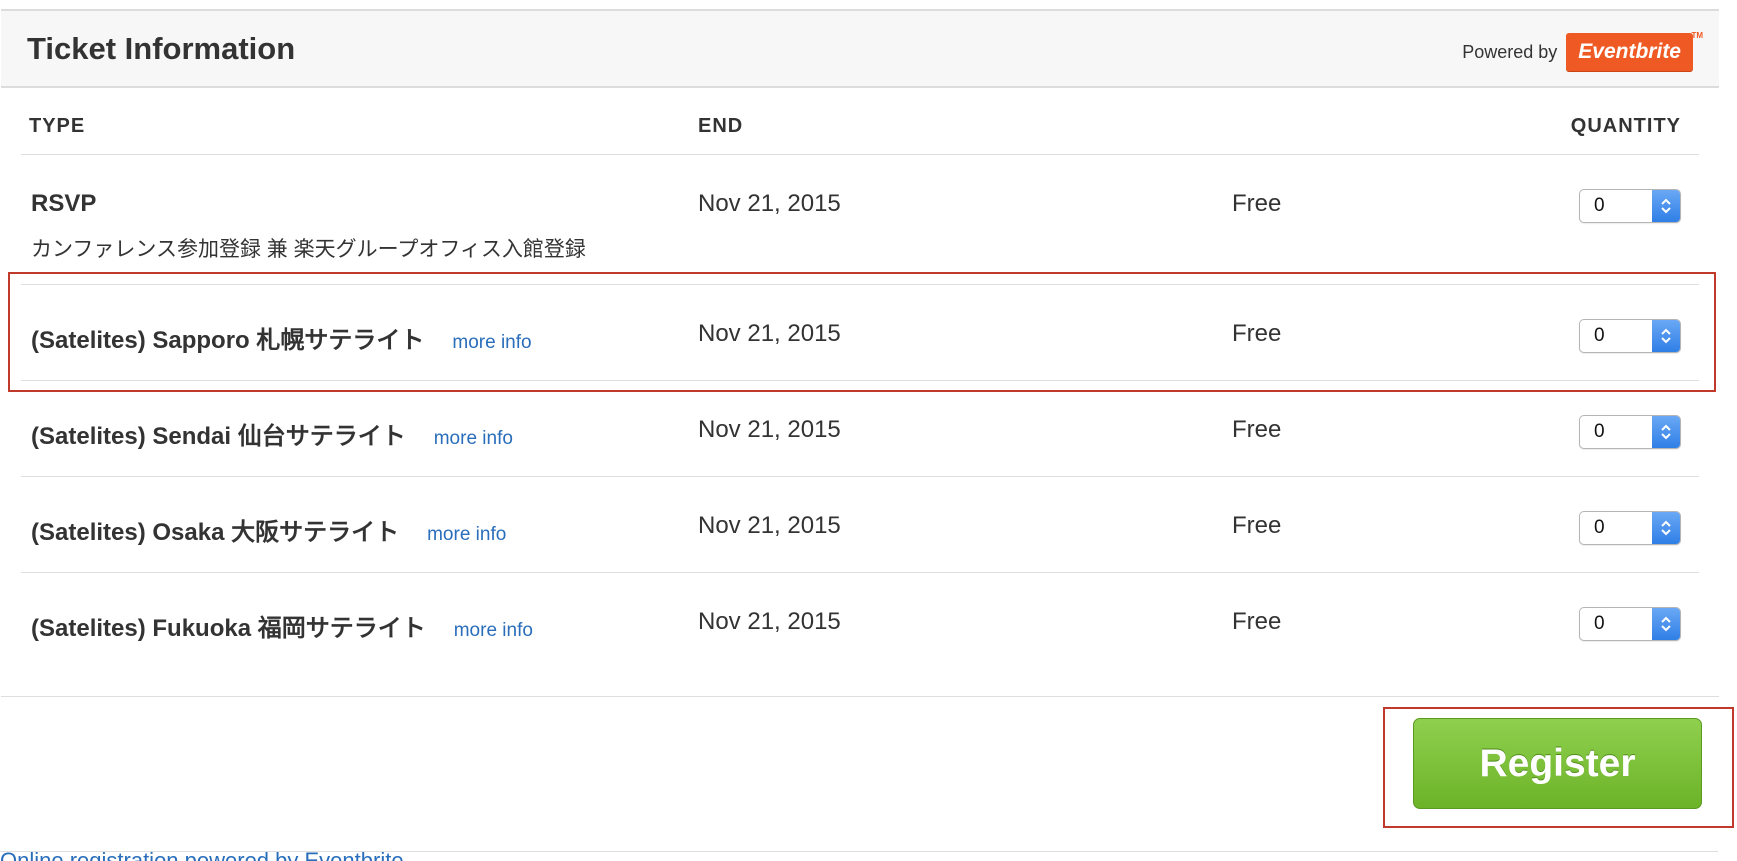 The image size is (1737, 861). What do you see at coordinates (218, 436) in the screenshot?
I see `ticket-name-text: (Satelites) Sendai 仙台サテライト` at bounding box center [218, 436].